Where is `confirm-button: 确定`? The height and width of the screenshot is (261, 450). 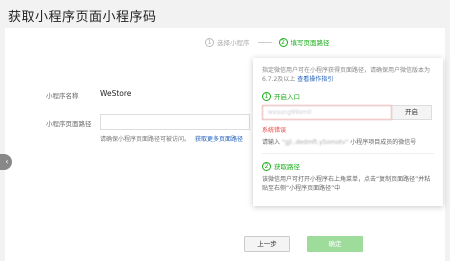
confirm-button: 确定 is located at coordinates (335, 244).